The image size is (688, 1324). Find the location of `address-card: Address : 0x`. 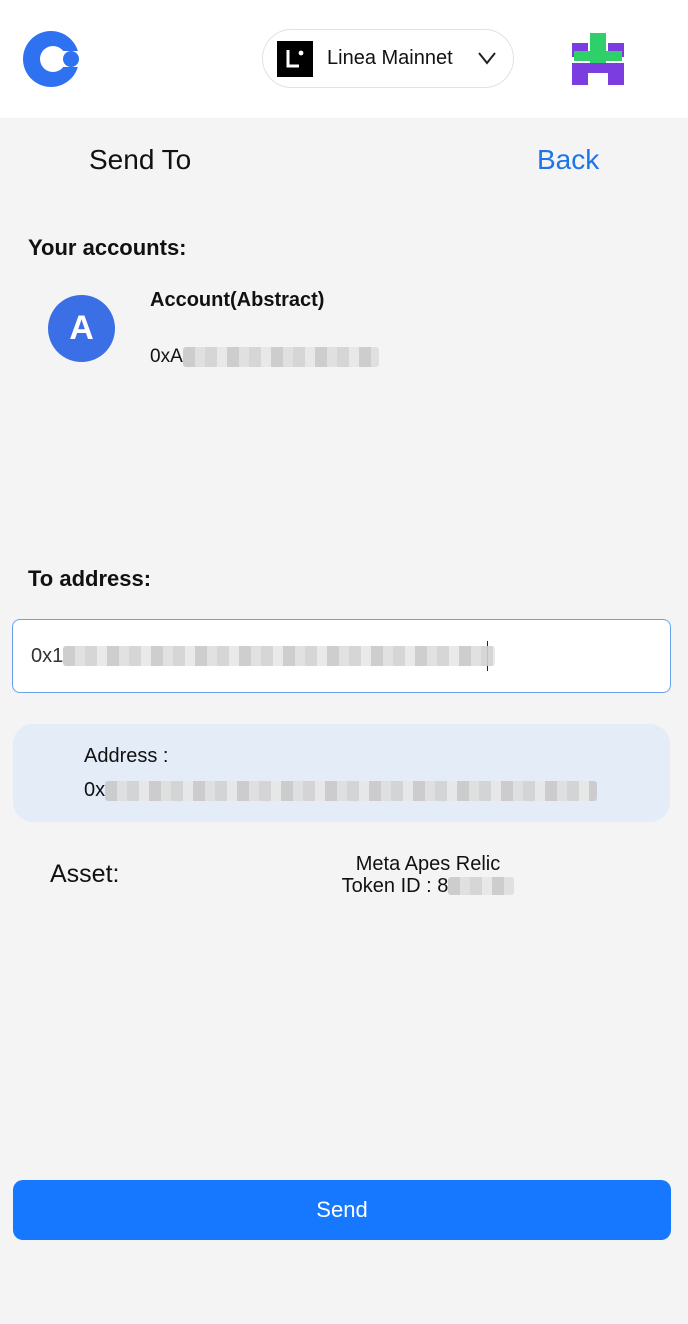

address-card: Address : 0x is located at coordinates (341, 773).